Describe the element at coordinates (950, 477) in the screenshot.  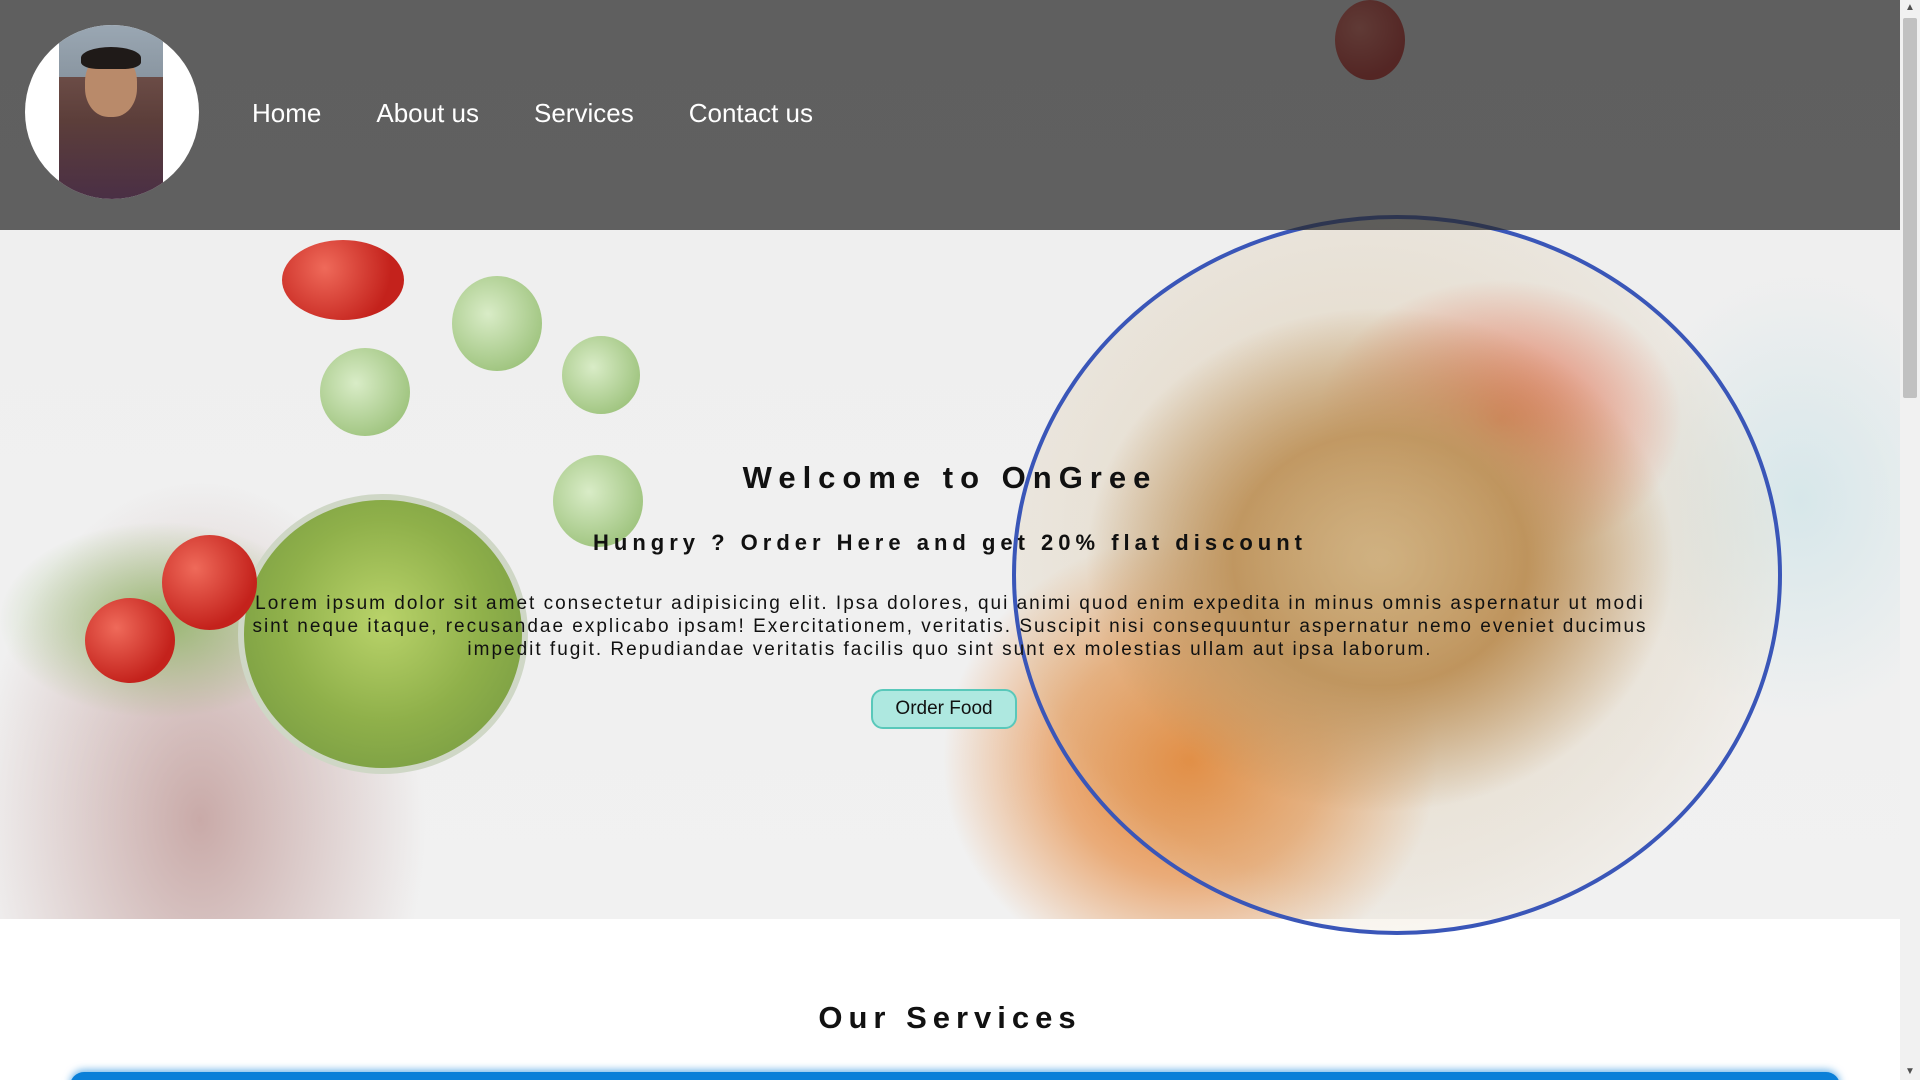
I see `hero-title: Welcome to OnGree` at that location.